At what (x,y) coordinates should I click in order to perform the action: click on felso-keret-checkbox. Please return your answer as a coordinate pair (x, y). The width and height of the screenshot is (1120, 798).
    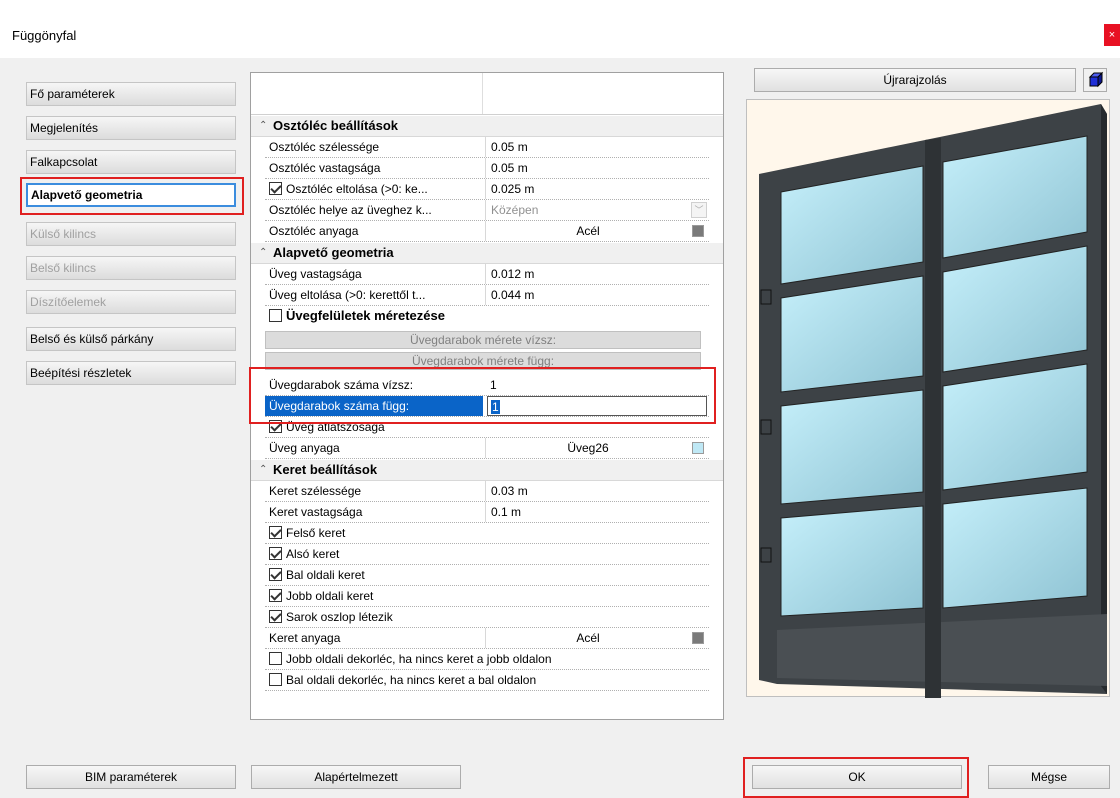
    Looking at the image, I should click on (275, 532).